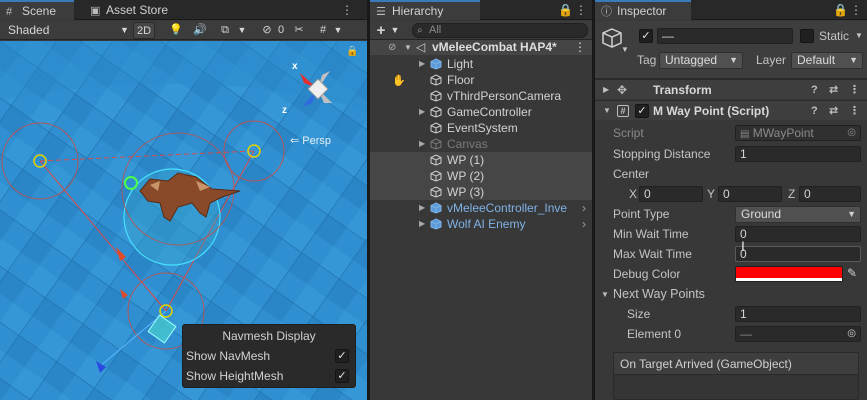  Describe the element at coordinates (731, 89) in the screenshot. I see `transform-component-header: ▶ ✥ Transform ? ⇄ ⋮` at that location.